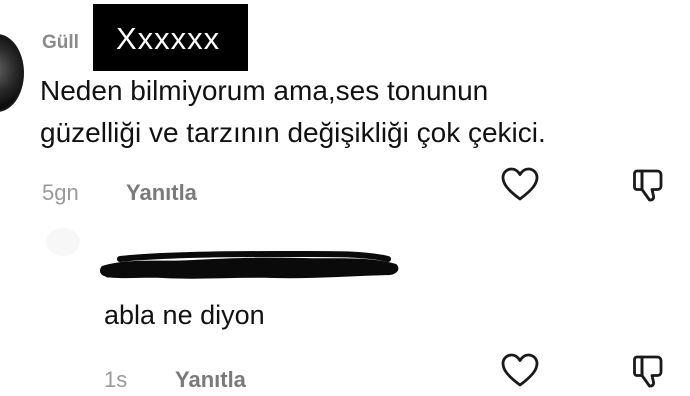 The width and height of the screenshot is (690, 396). I want to click on comment-reply-wrap: Yanıtla, so click(161, 193).